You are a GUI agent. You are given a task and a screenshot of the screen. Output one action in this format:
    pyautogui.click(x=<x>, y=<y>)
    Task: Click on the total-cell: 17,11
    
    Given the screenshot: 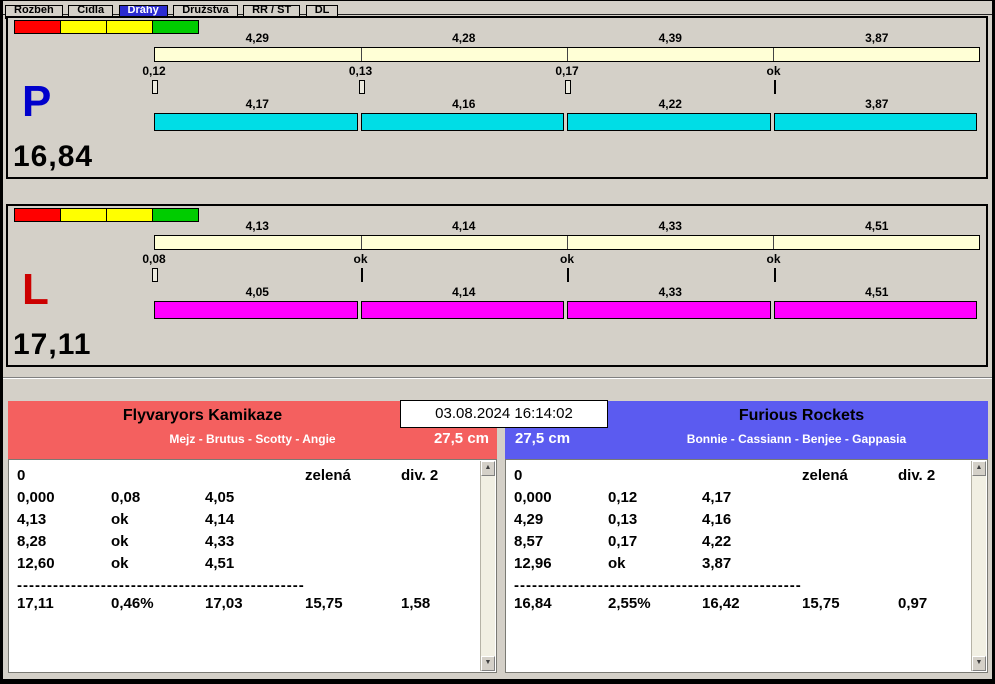 What is the action you would take?
    pyautogui.click(x=35, y=603)
    